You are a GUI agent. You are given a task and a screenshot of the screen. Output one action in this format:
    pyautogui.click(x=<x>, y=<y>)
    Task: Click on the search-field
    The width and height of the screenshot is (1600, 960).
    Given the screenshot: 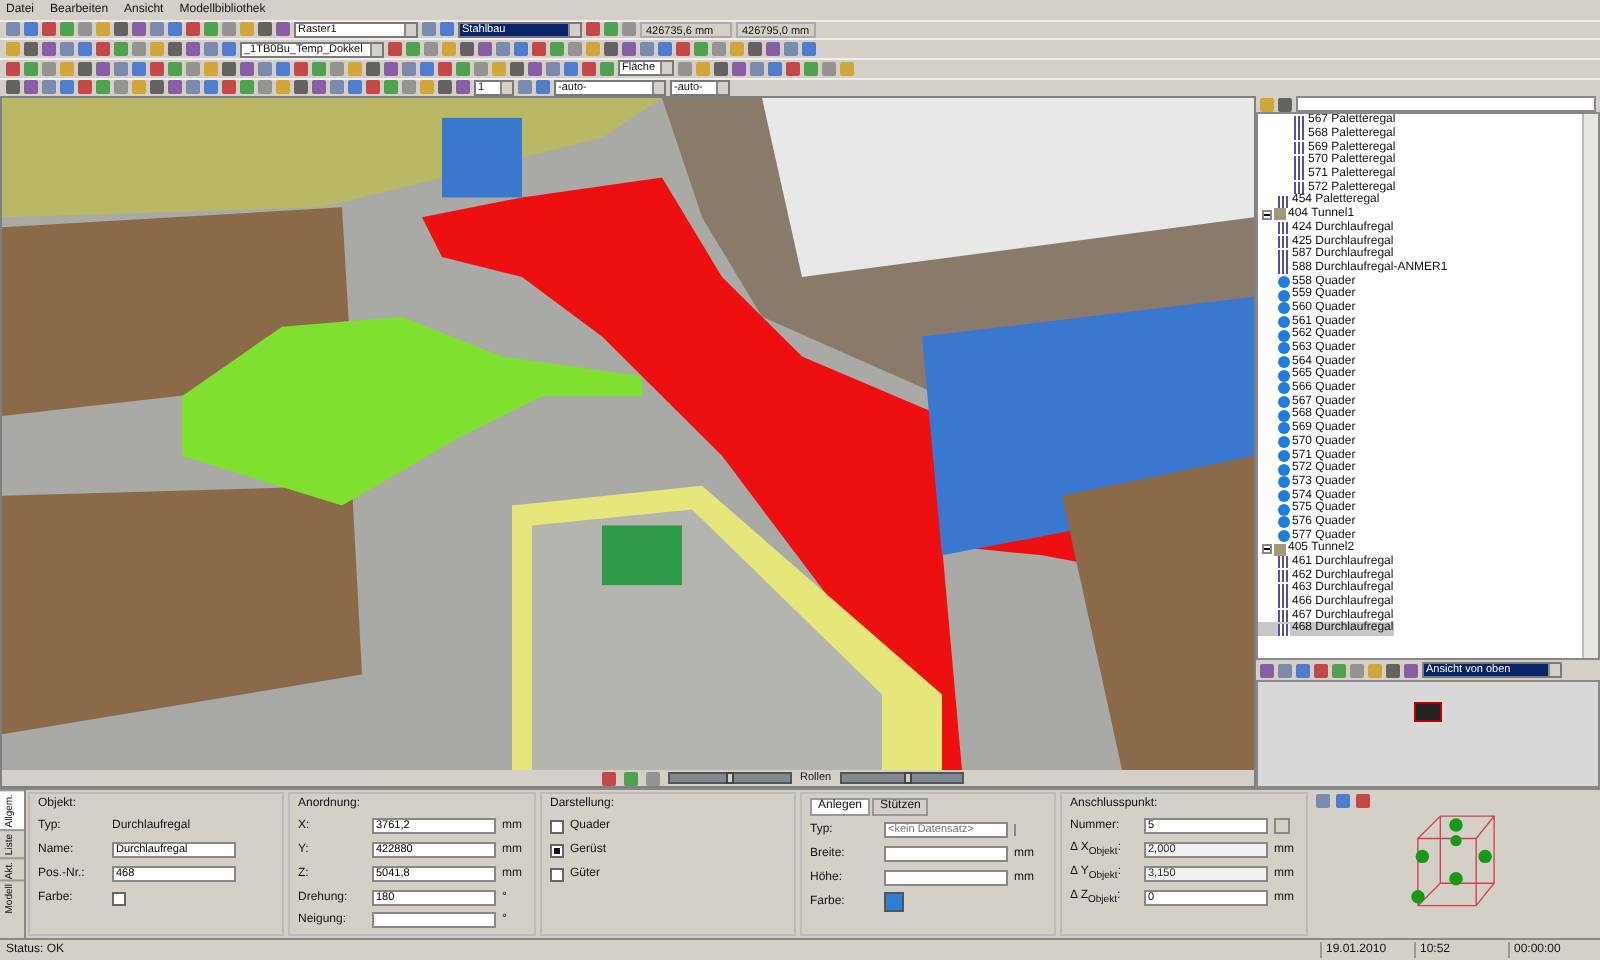 What is the action you would take?
    pyautogui.click(x=1446, y=104)
    